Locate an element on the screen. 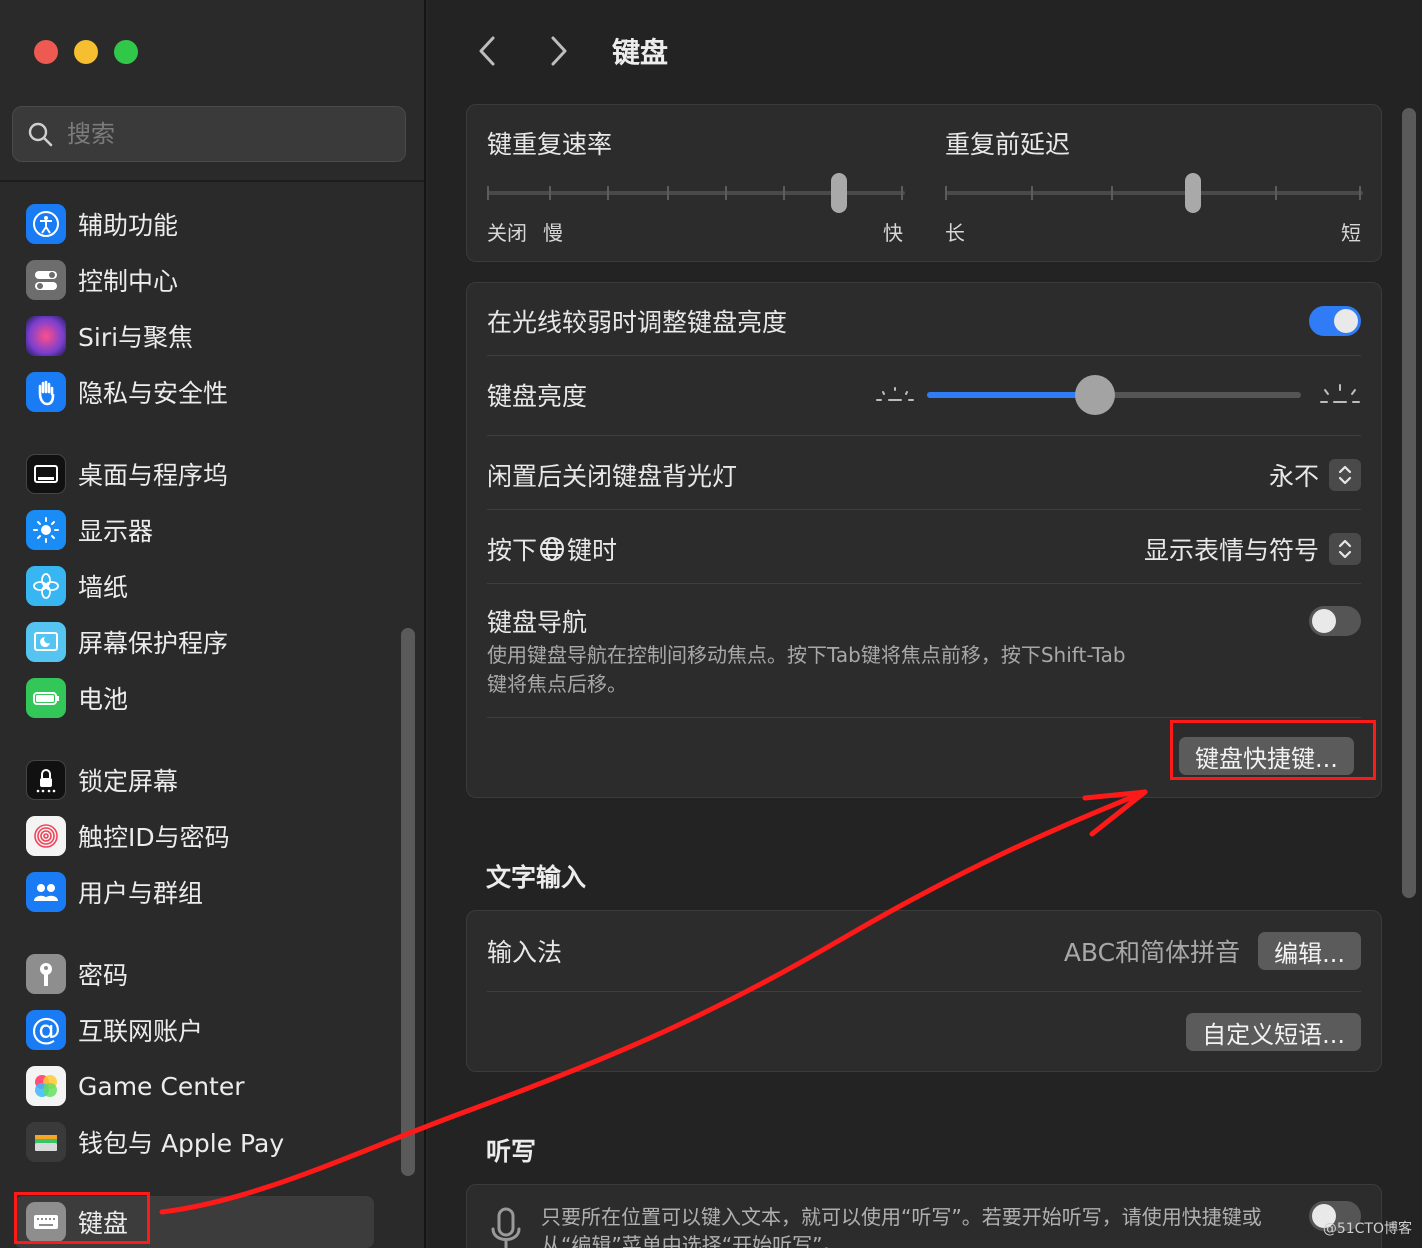 The width and height of the screenshot is (1422, 1248). window-controls is located at coordinates (86, 52).